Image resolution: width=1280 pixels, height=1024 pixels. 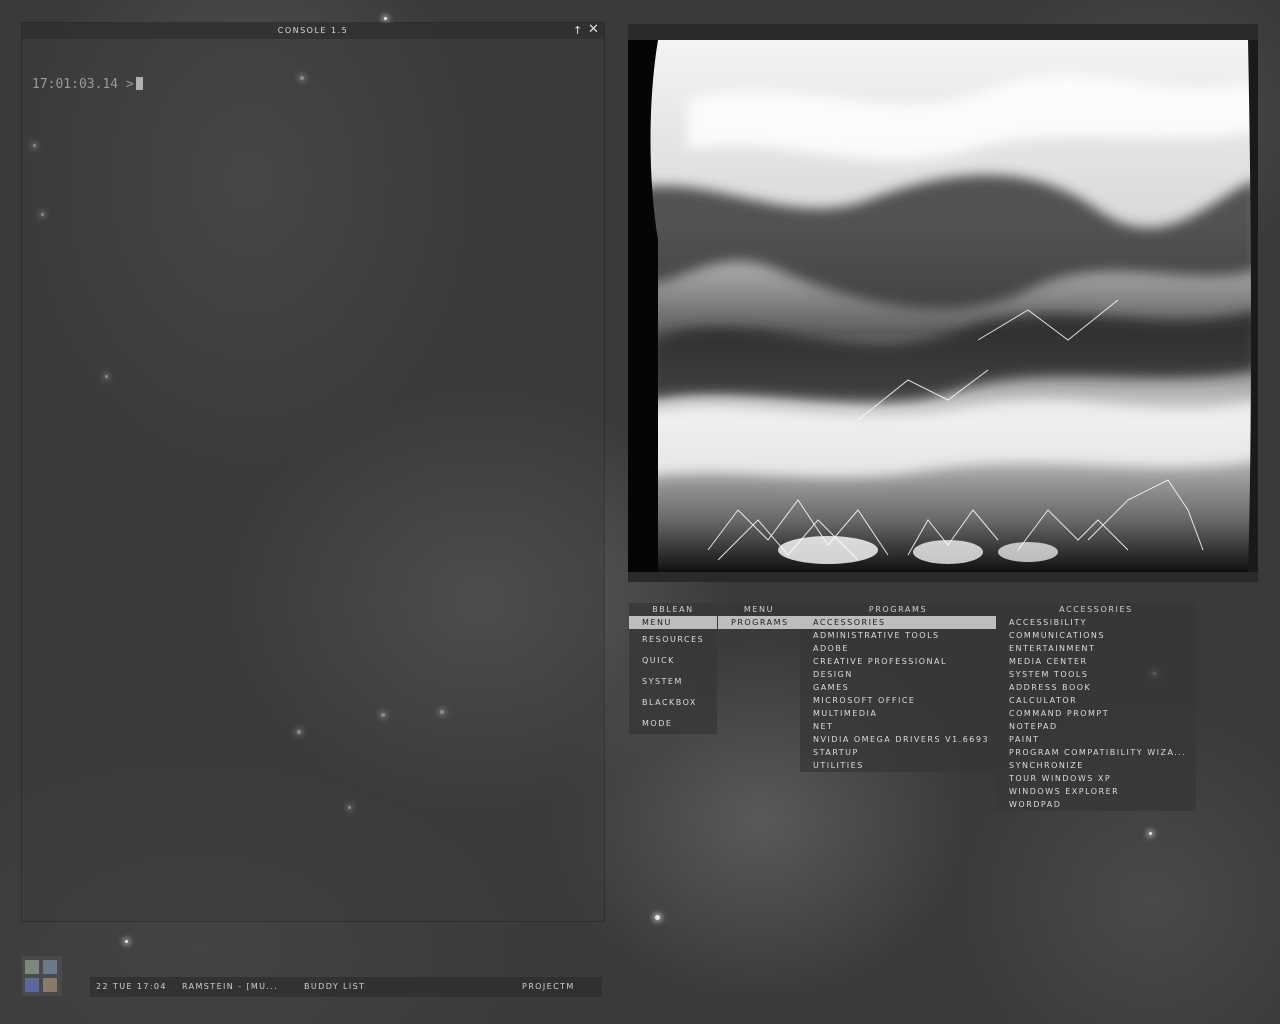 What do you see at coordinates (898, 661) in the screenshot?
I see `programs-item-creative-professional: CREATIVE PROFESSIONAL` at bounding box center [898, 661].